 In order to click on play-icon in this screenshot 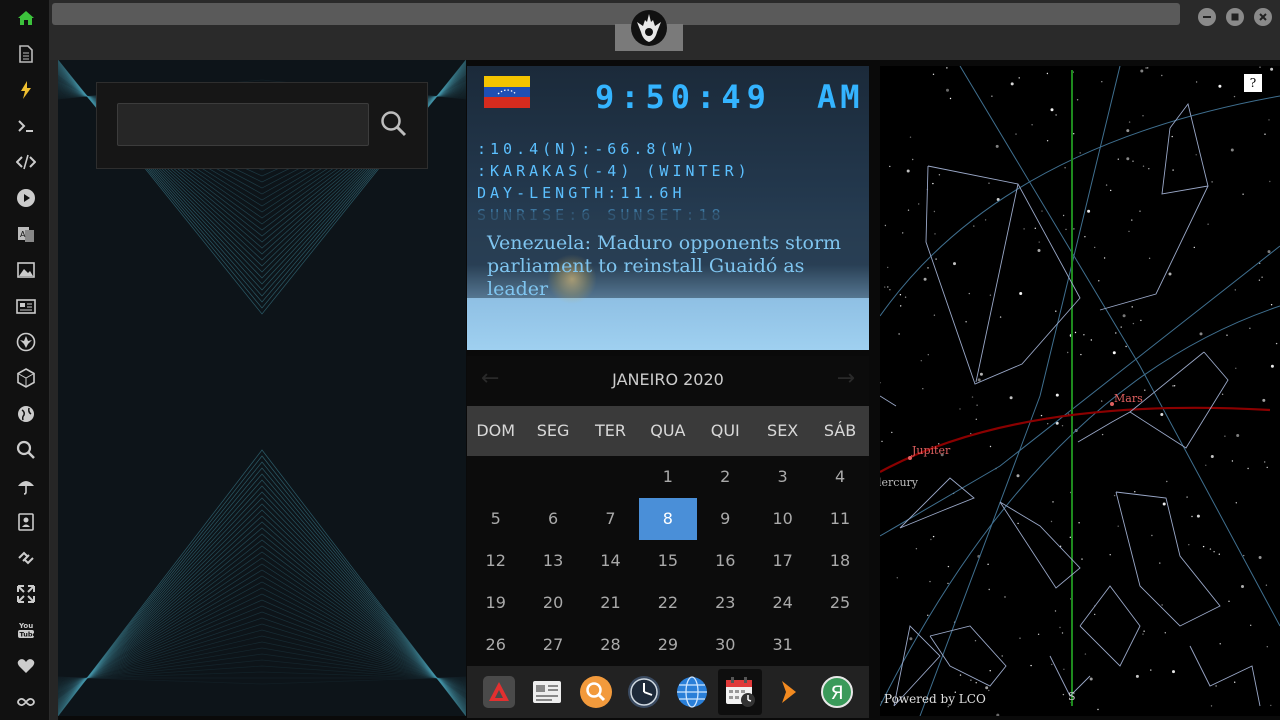, I will do `click(26, 198)`.